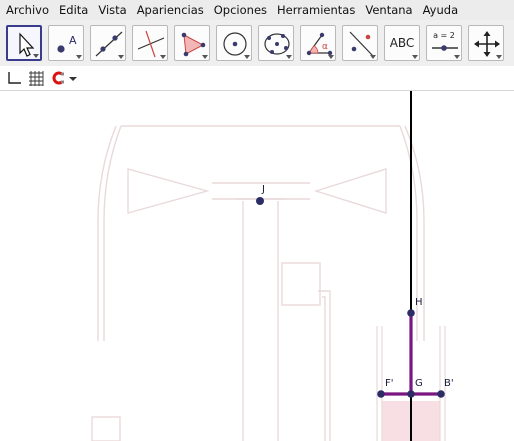 This screenshot has height=441, width=514. I want to click on menu-herramientas: Herramientas, so click(316, 10).